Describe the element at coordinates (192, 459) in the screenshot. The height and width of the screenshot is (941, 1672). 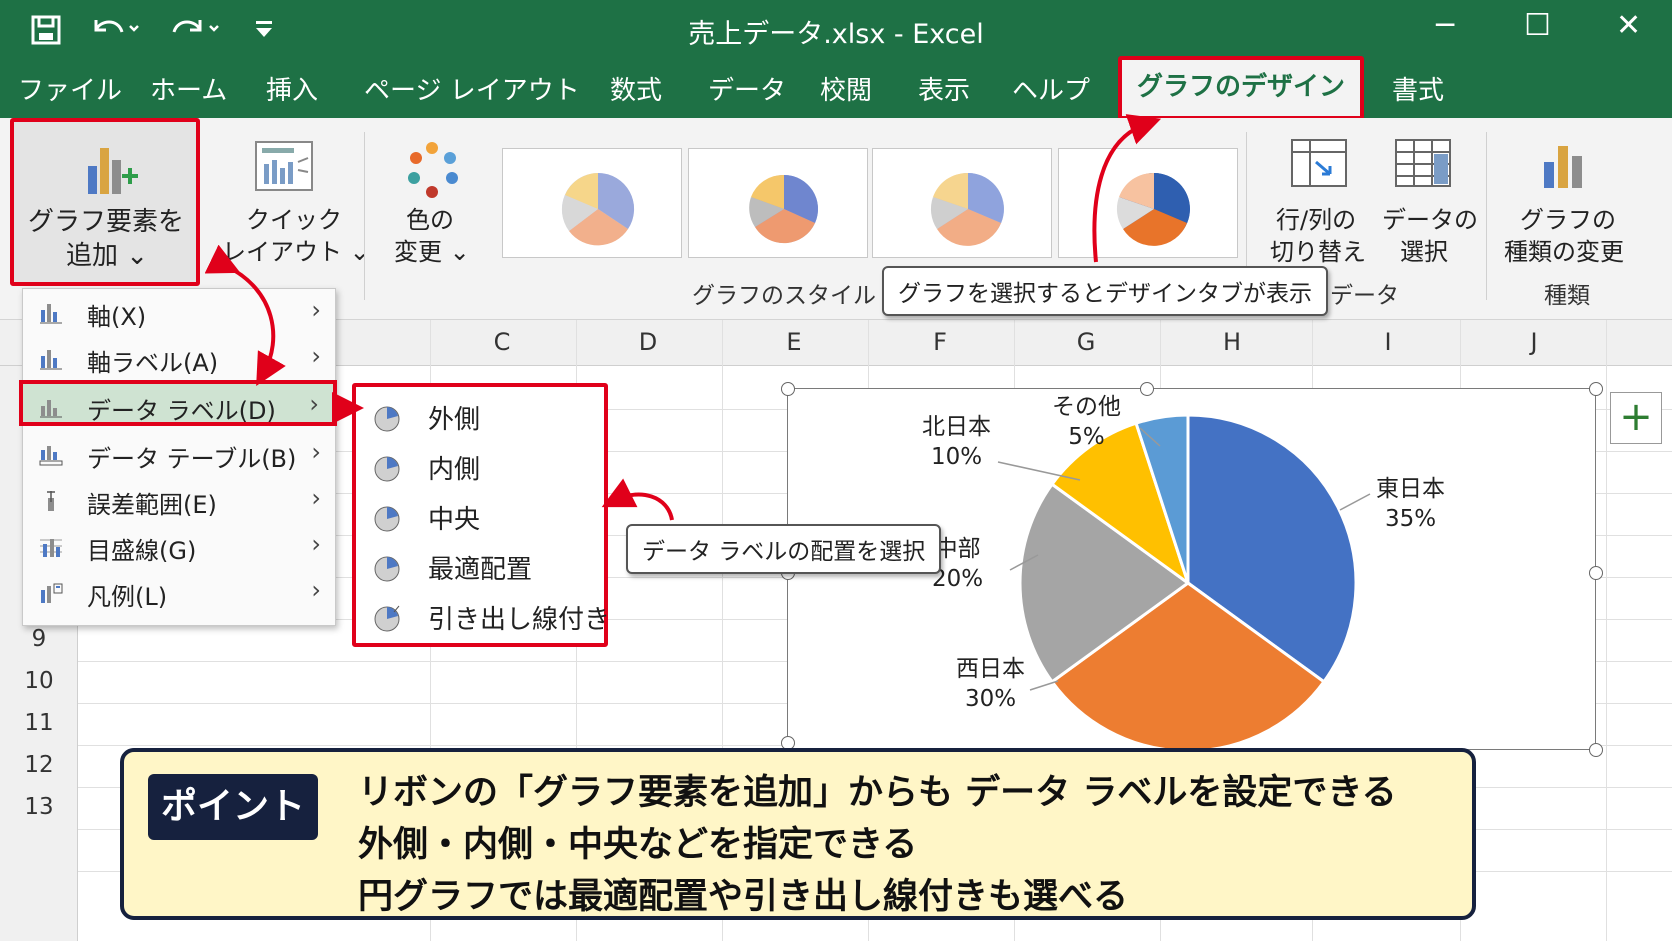
I see `menu-item-label: データ テーブル(B)` at that location.